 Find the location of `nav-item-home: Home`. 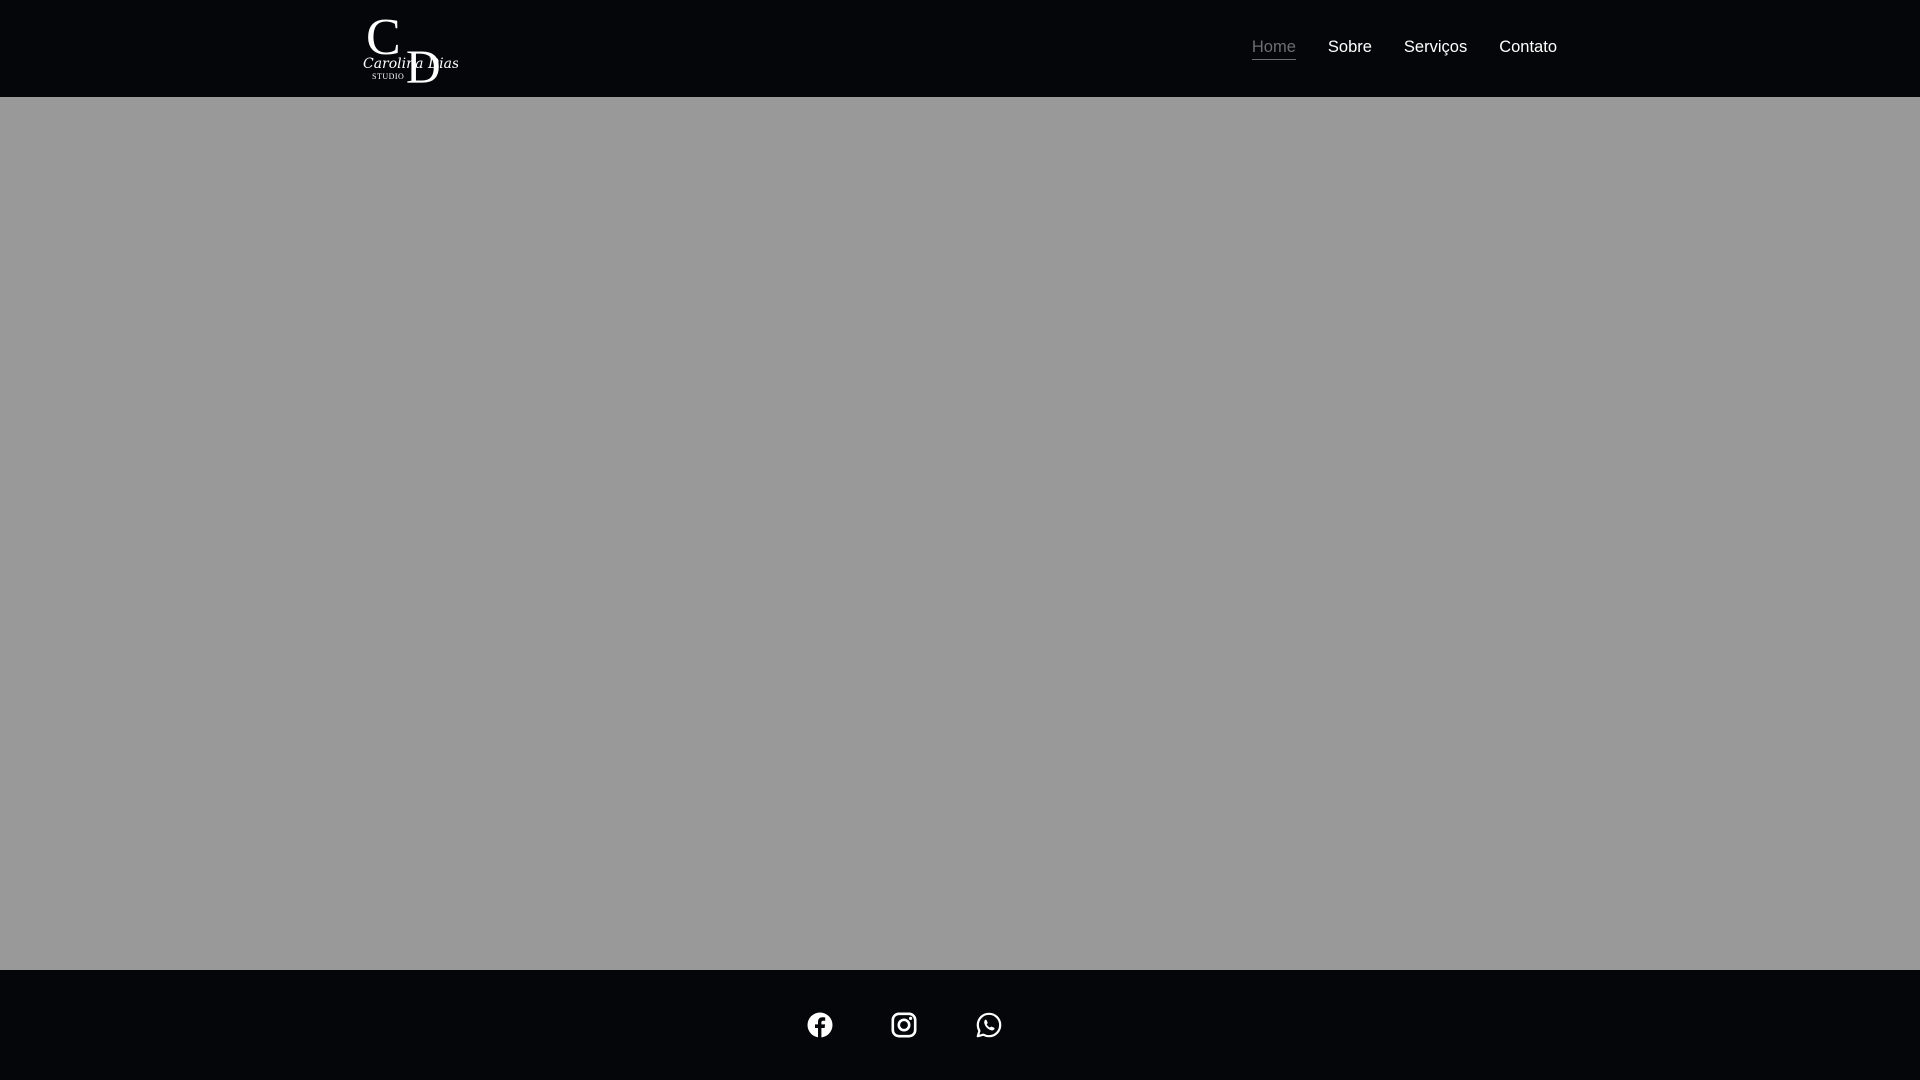

nav-item-home: Home is located at coordinates (1273, 49).